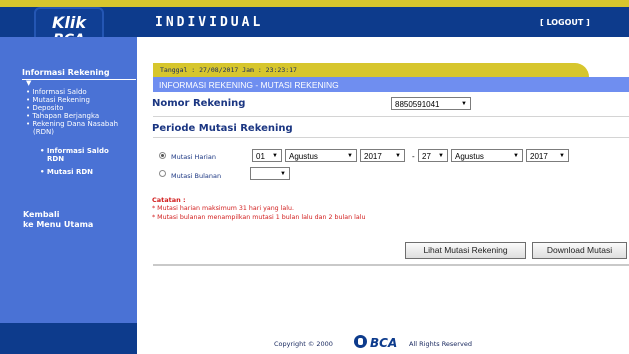  What do you see at coordinates (433, 155) in the screenshot?
I see `end-day-select: 27 ▼` at bounding box center [433, 155].